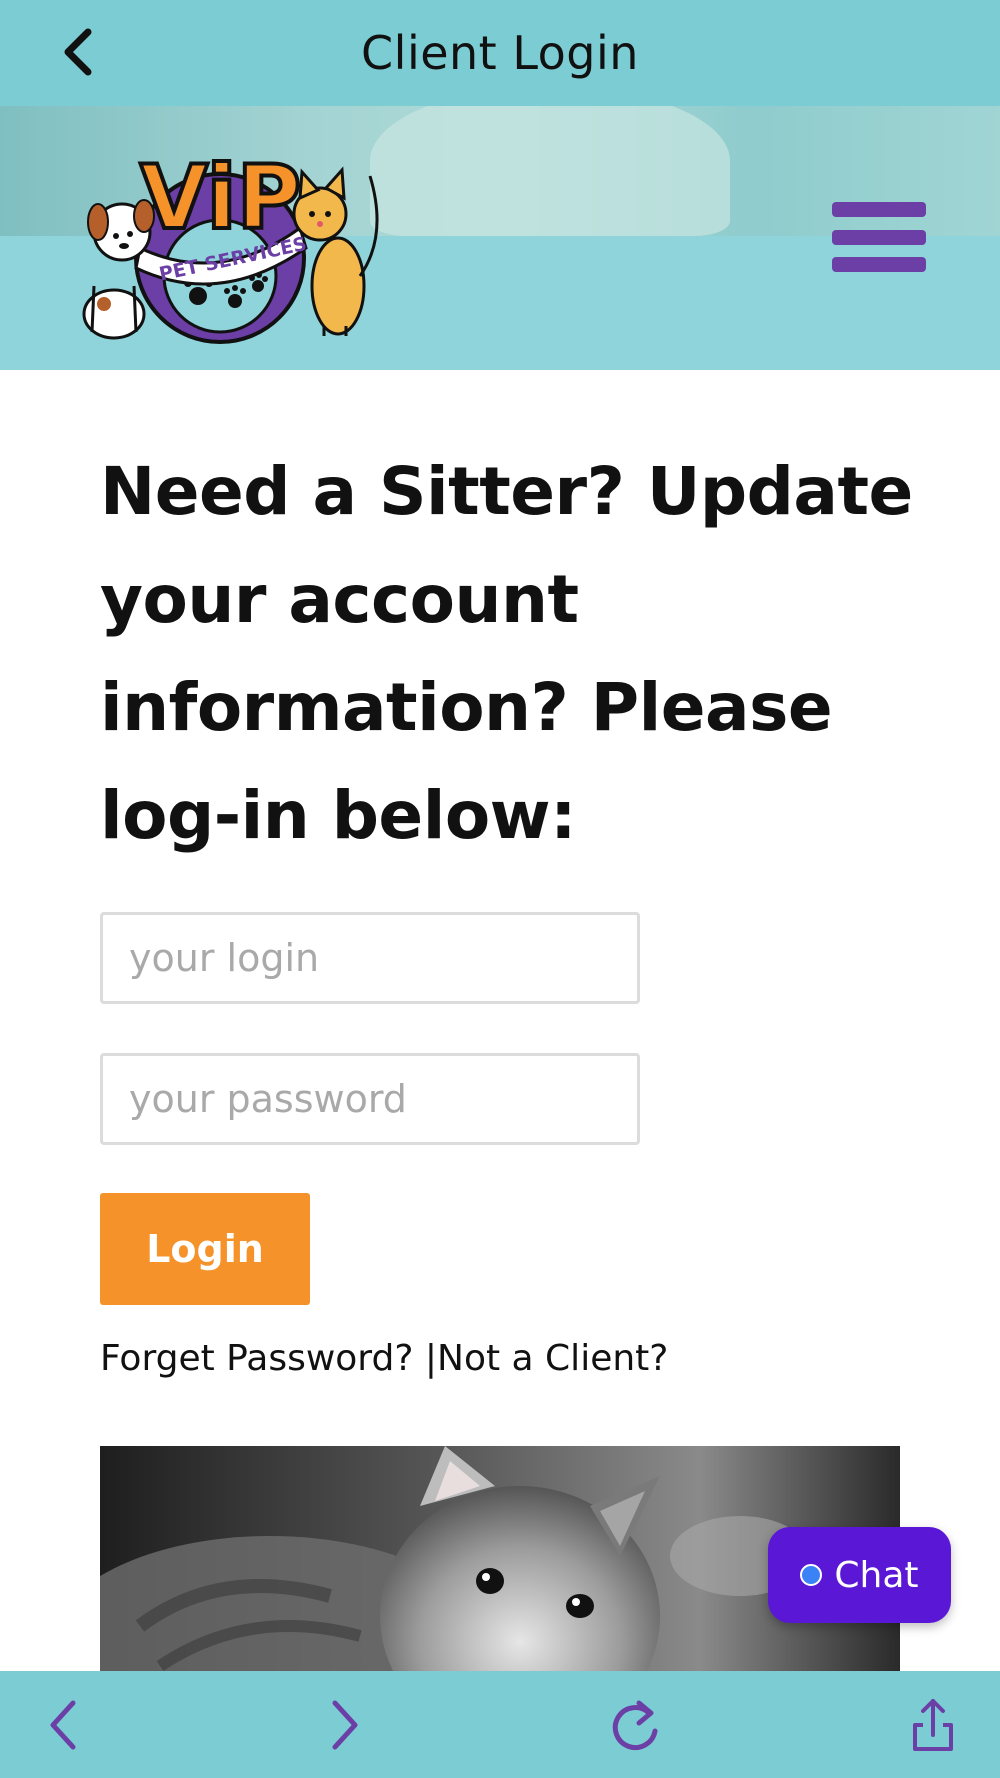  I want to click on hamburger-menu-icon, so click(879, 209).